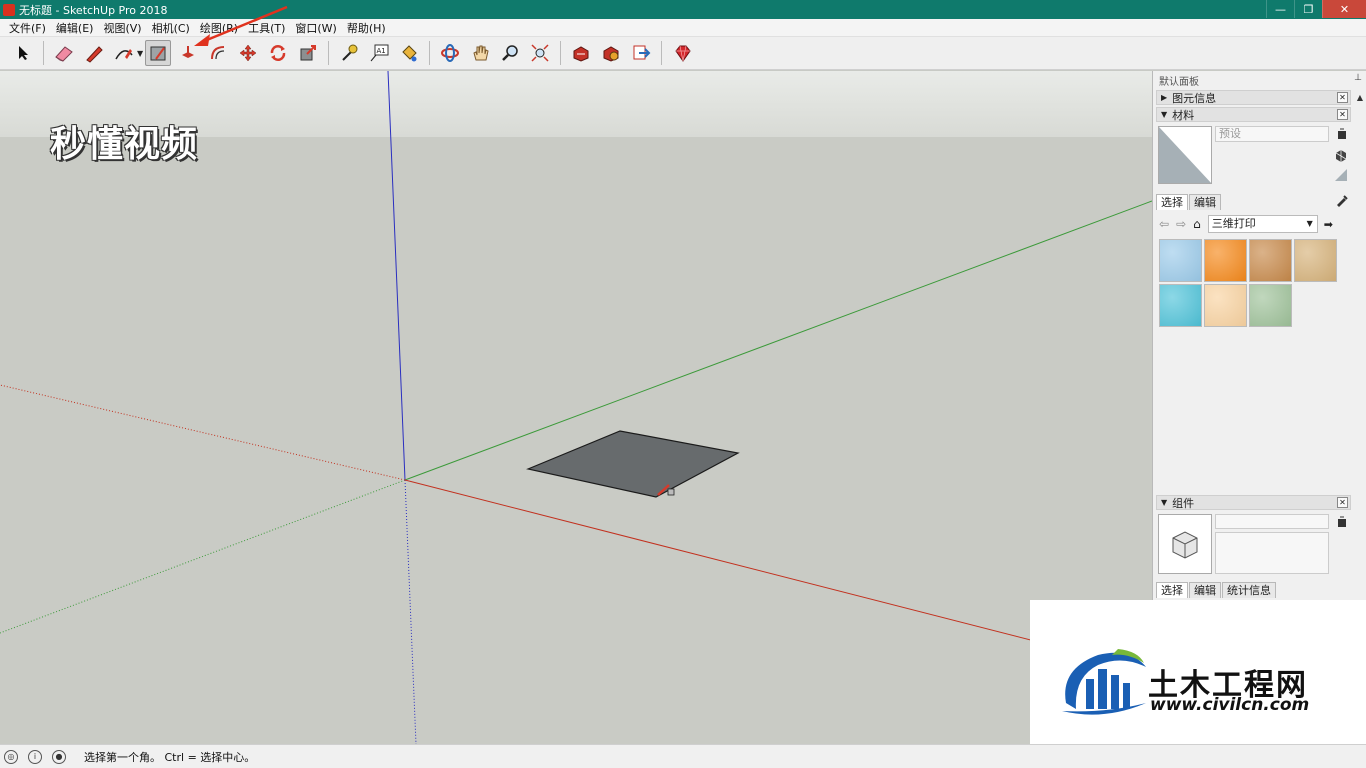 The image size is (1366, 768). I want to click on svg-text: A1, so click(381, 51).